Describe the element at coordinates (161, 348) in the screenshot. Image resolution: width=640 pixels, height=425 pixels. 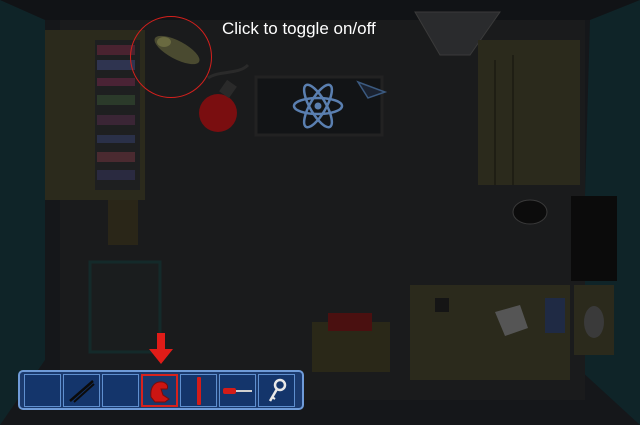
I see `selected-slot-arrow-icon` at that location.